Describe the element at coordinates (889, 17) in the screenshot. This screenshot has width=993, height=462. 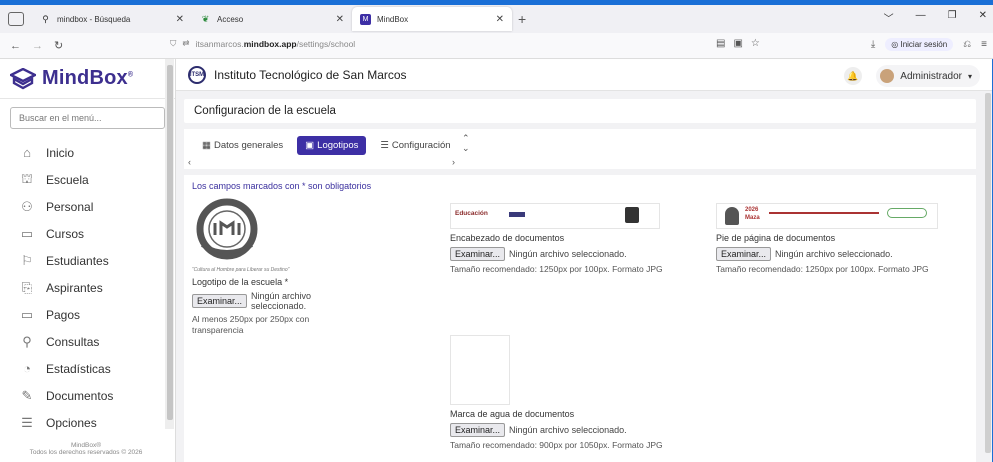
I see `chevron-down-icon: ﹀` at that location.